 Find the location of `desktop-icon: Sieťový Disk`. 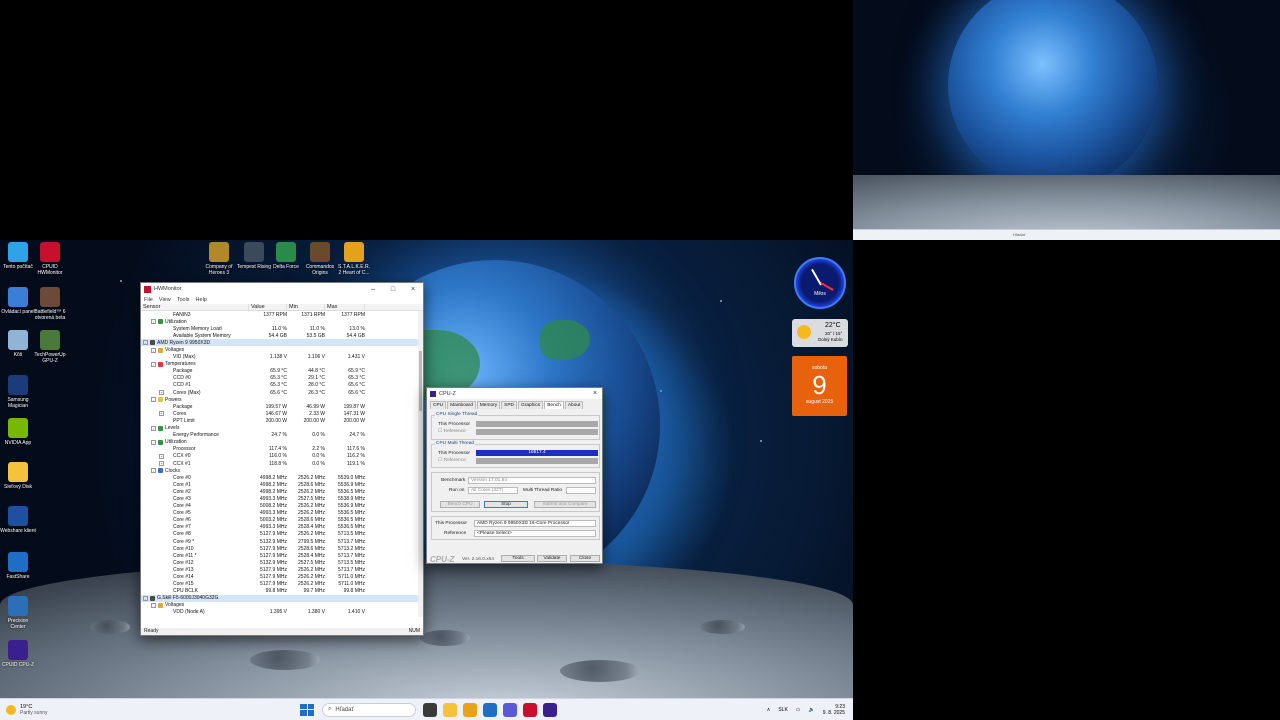

desktop-icon: Sieťový Disk is located at coordinates (18, 476).